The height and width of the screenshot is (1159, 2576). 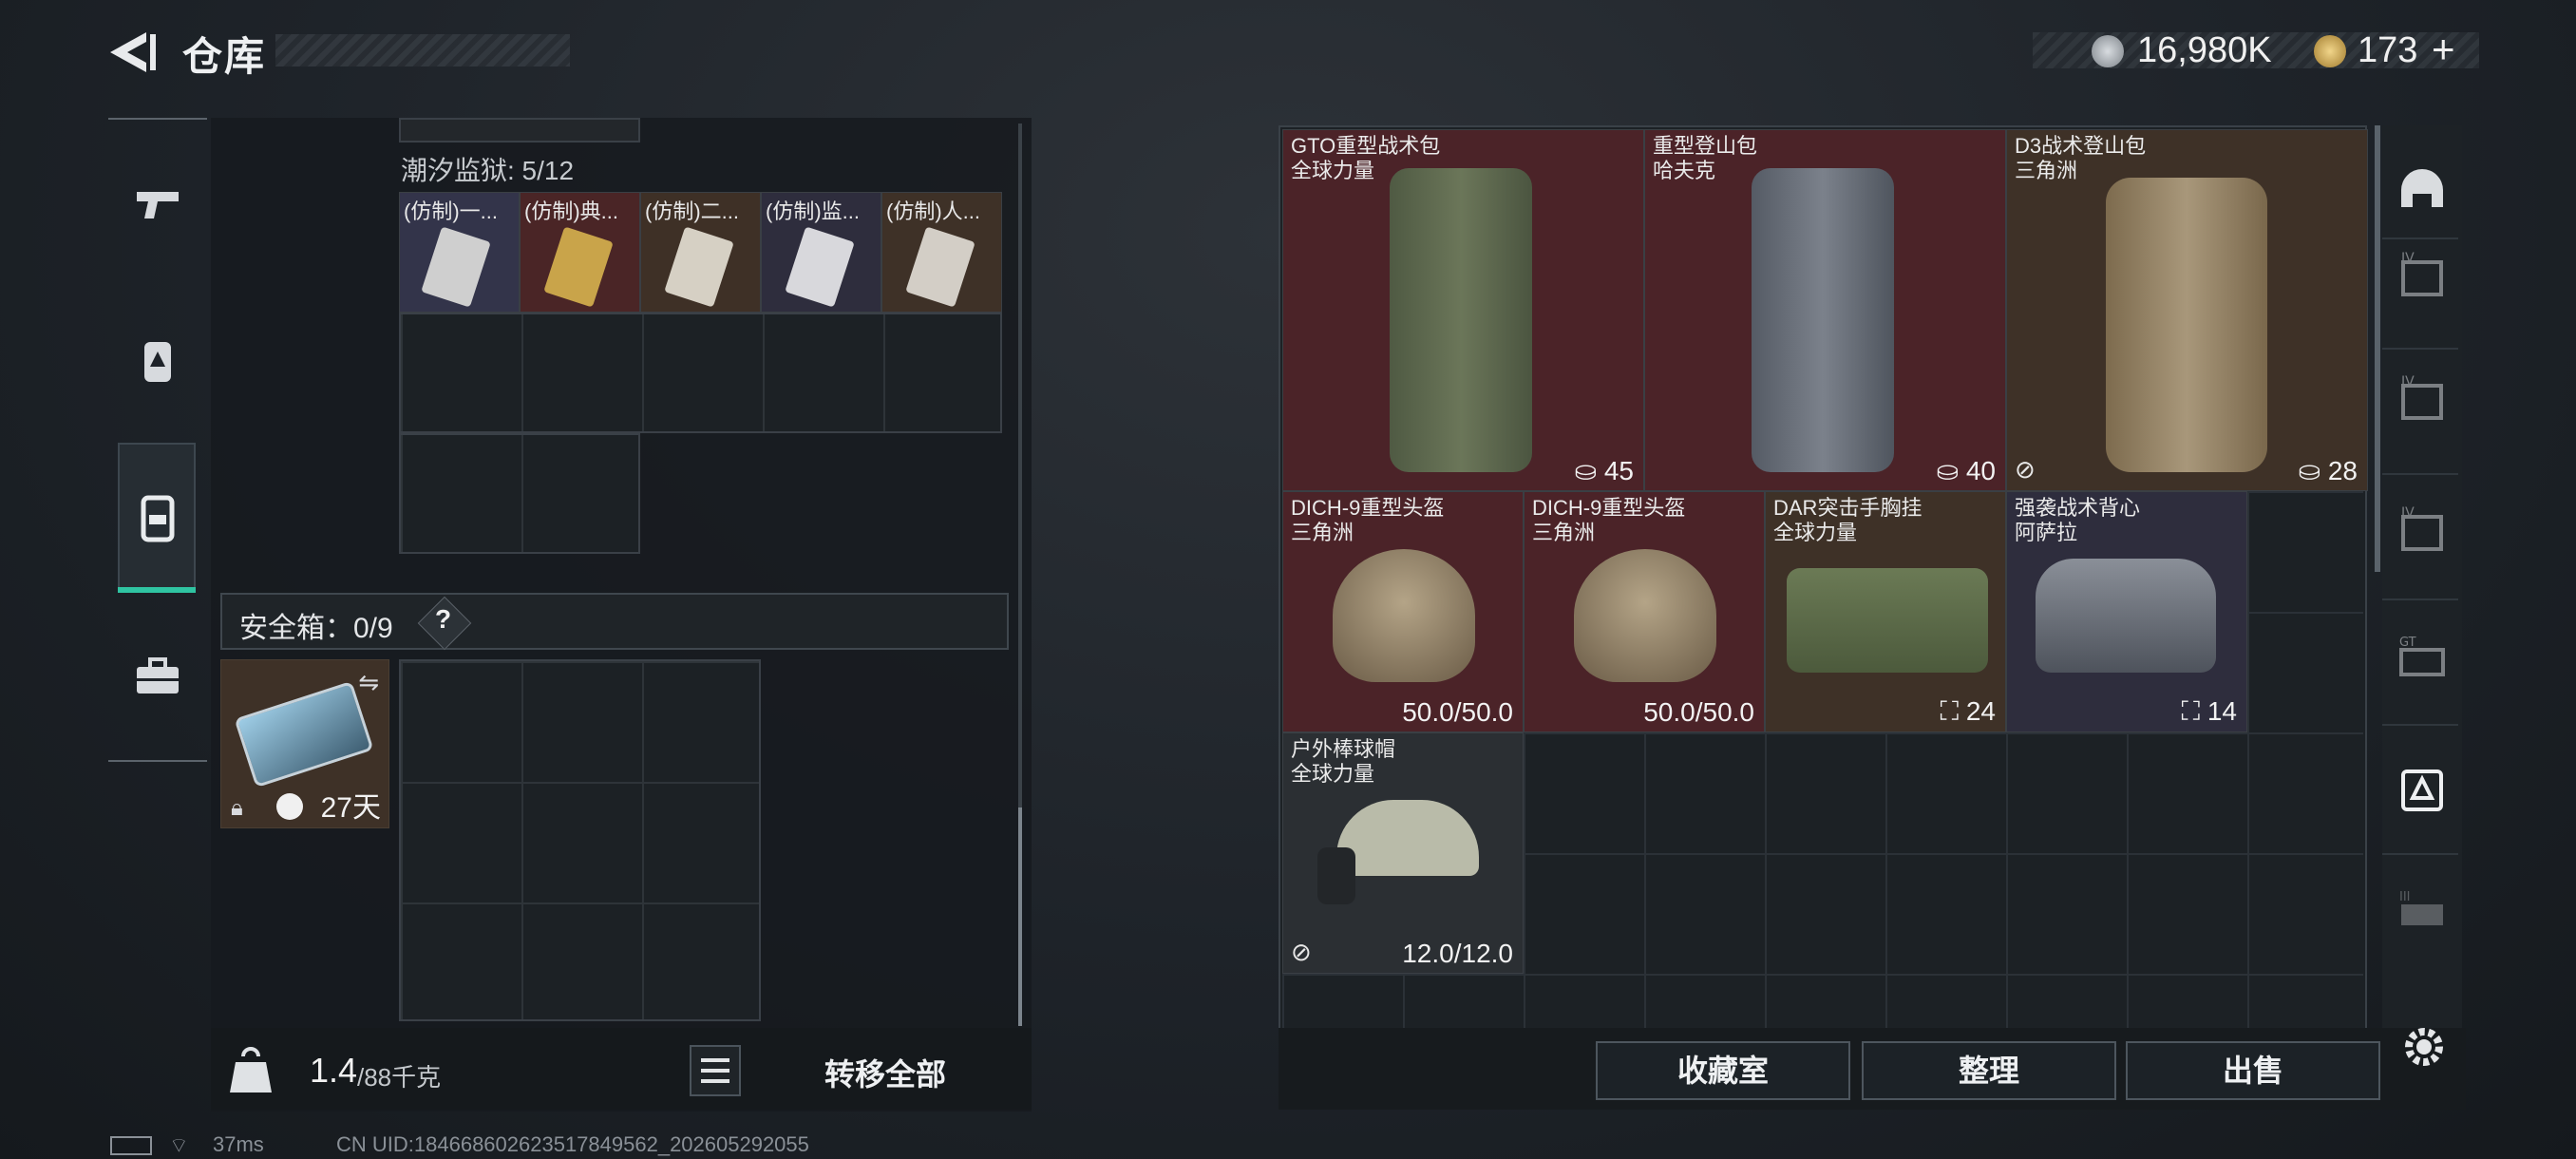 I want to click on toolbox-icon, so click(x=157, y=676).